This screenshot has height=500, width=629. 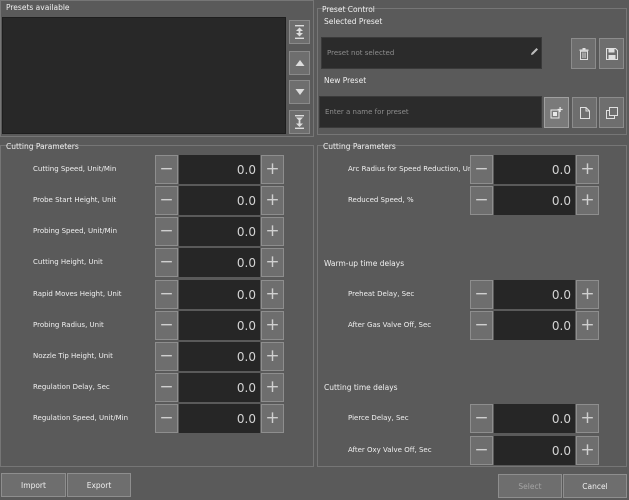 What do you see at coordinates (75, 200) in the screenshot?
I see `param-label: Probe Start Height, Unit` at bounding box center [75, 200].